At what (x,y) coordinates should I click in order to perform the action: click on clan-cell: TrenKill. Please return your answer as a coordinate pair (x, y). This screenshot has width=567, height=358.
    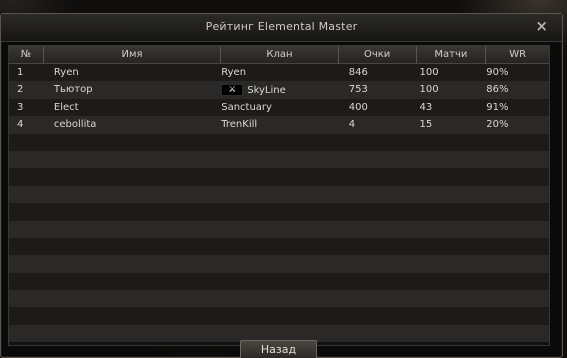
    Looking at the image, I should click on (280, 124).